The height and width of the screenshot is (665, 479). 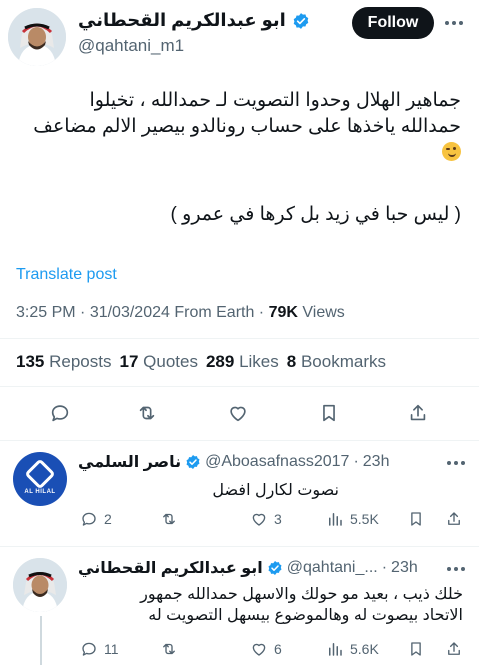 I want to click on quotes-count: 17, so click(x=129, y=361).